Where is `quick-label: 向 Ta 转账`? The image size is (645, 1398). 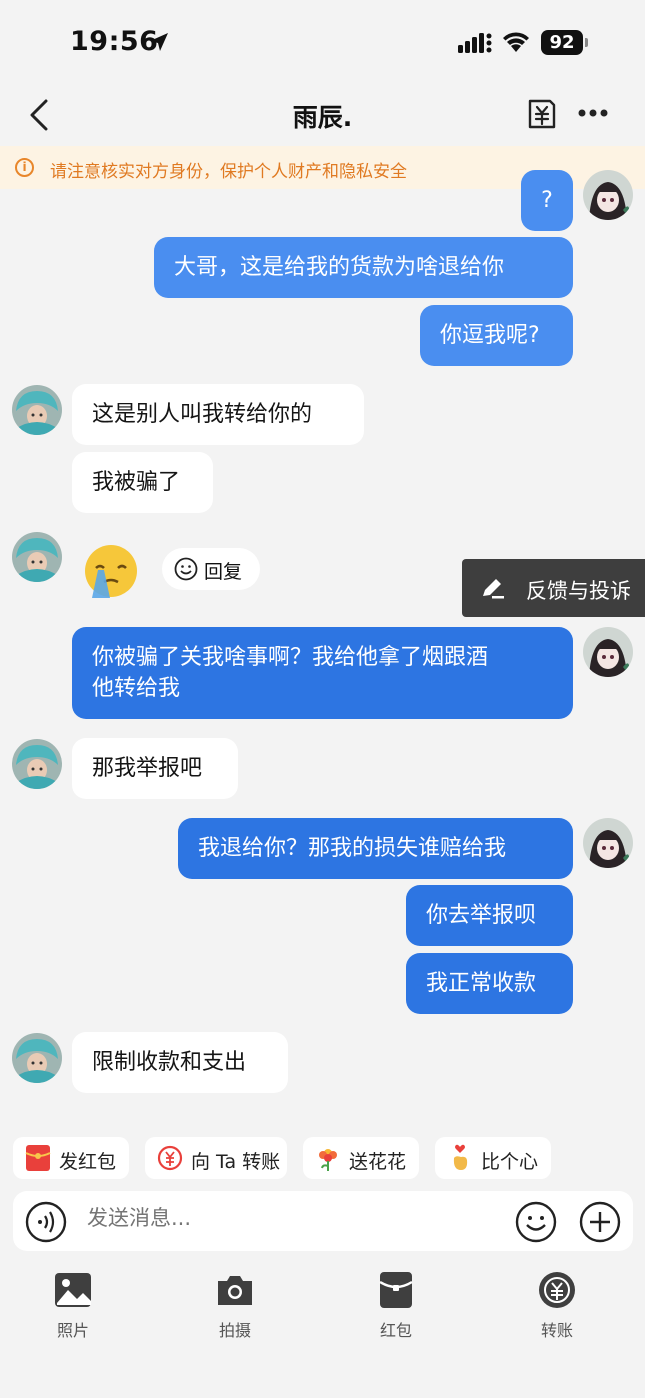 quick-label: 向 Ta 转账 is located at coordinates (236, 1162).